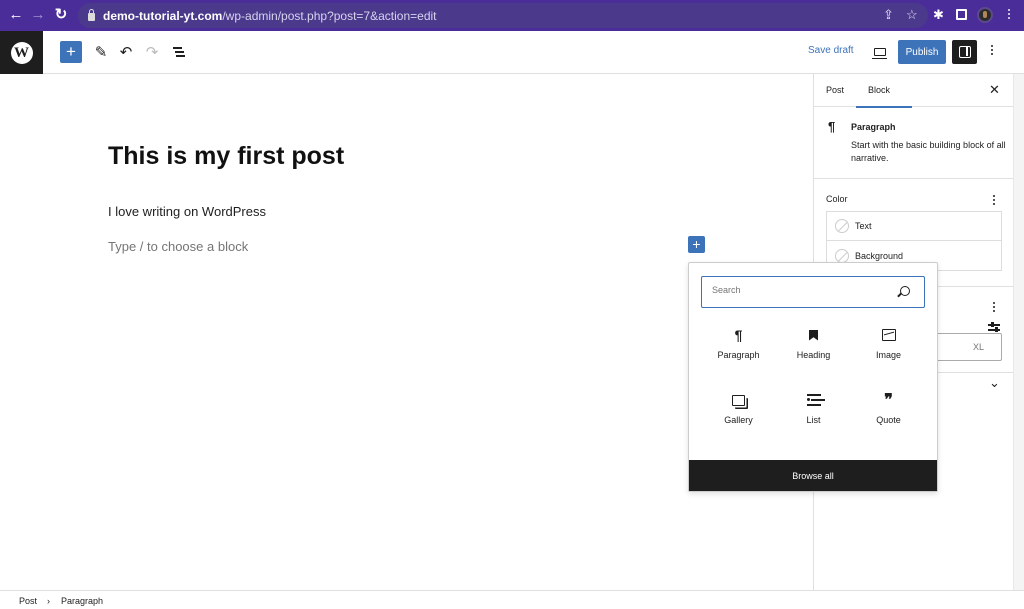 The height and width of the screenshot is (609, 1024). I want to click on list-icon, so click(813, 400).